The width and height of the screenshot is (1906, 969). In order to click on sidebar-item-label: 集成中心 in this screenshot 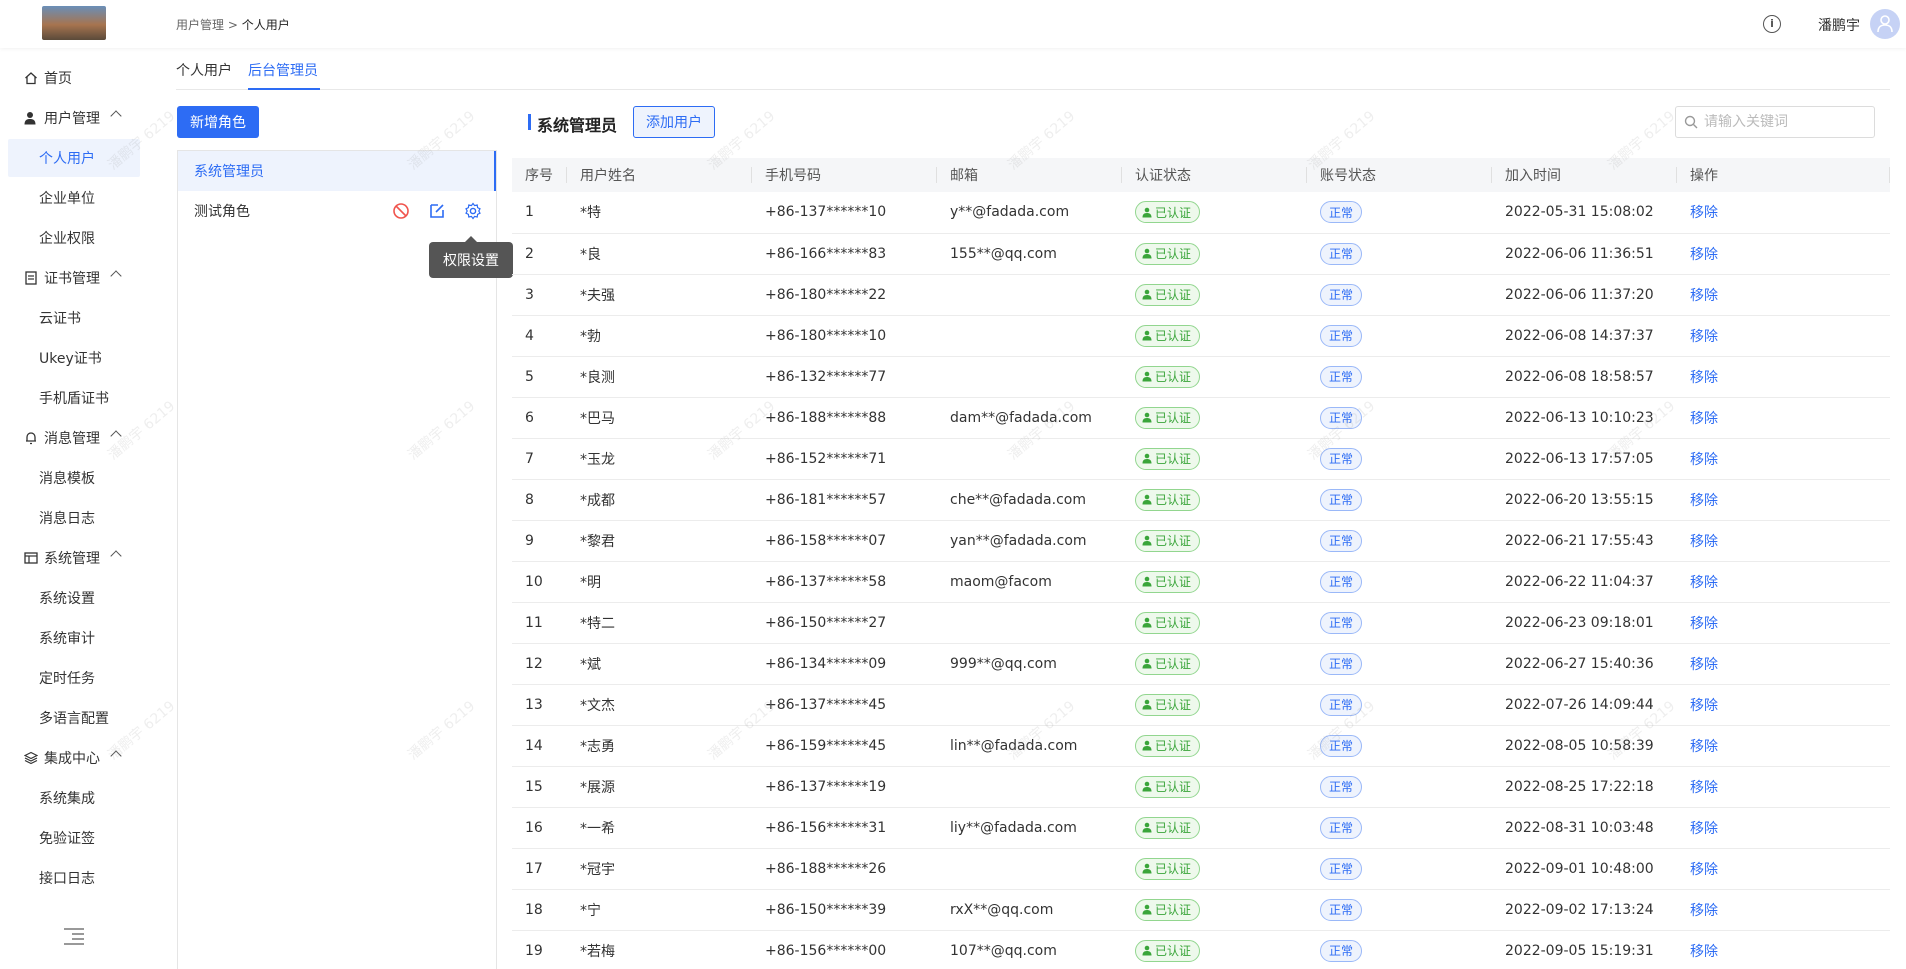, I will do `click(72, 759)`.